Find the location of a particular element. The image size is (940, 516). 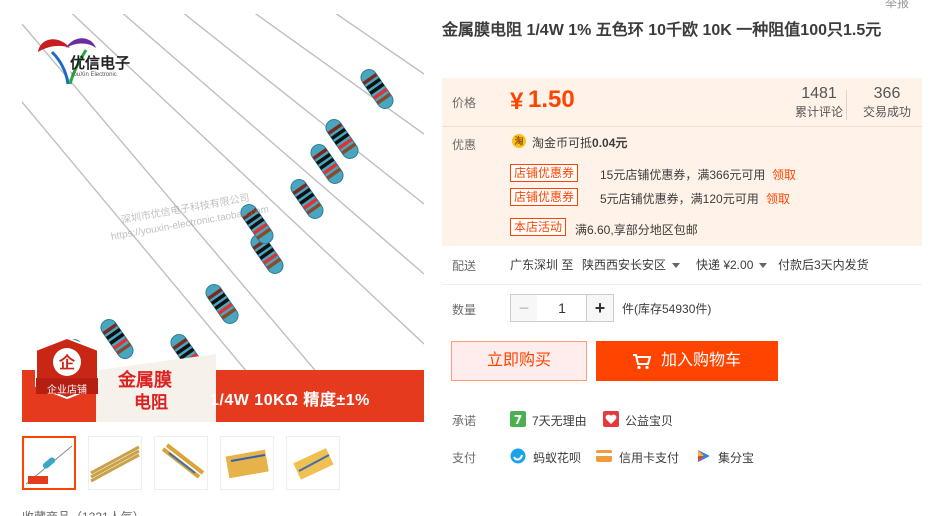

taobao-coin-icon: 淘 is located at coordinates (519, 141).